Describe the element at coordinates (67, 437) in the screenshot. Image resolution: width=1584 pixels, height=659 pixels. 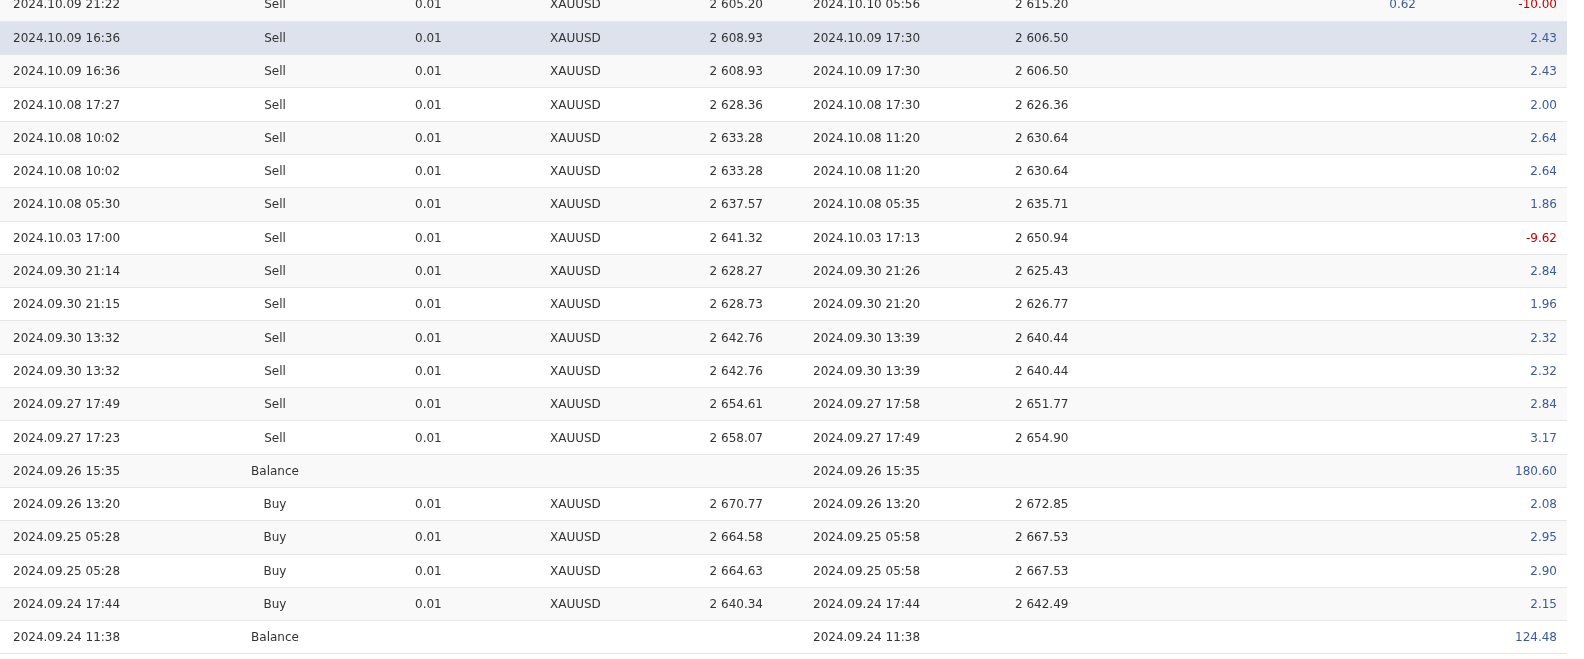
I see `table-cell: 2024.09.27 17:23` at that location.